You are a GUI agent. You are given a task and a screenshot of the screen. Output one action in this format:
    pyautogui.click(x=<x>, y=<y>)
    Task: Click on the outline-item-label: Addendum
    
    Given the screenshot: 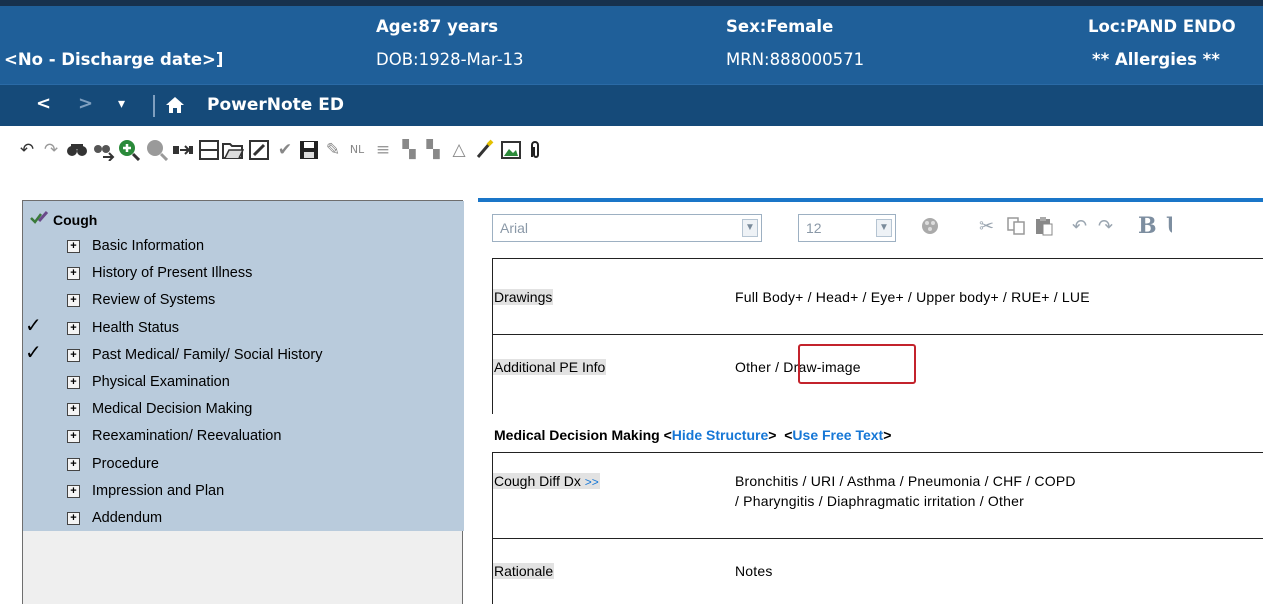 What is the action you would take?
    pyautogui.click(x=127, y=518)
    